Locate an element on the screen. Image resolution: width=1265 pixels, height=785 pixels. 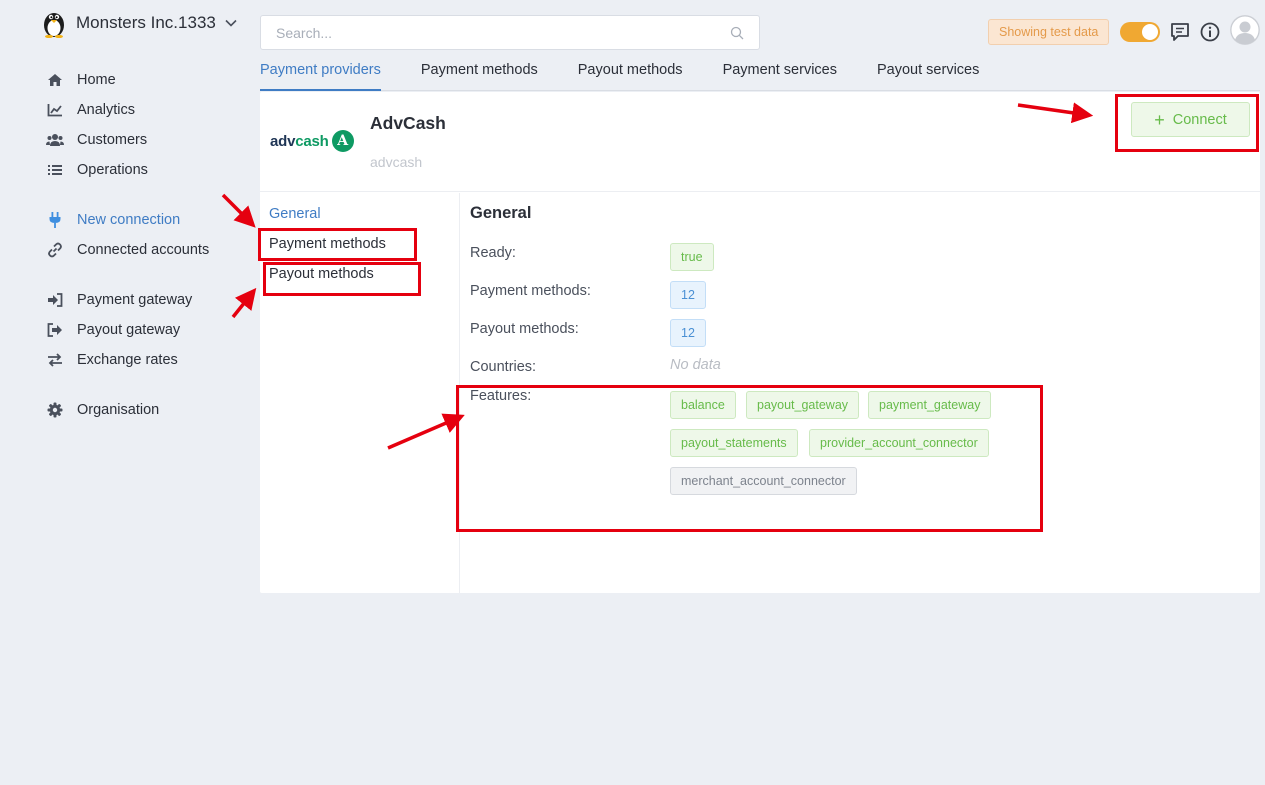
sidebar-item-connected-accounts: Connected accounts is located at coordinates (146, 250).